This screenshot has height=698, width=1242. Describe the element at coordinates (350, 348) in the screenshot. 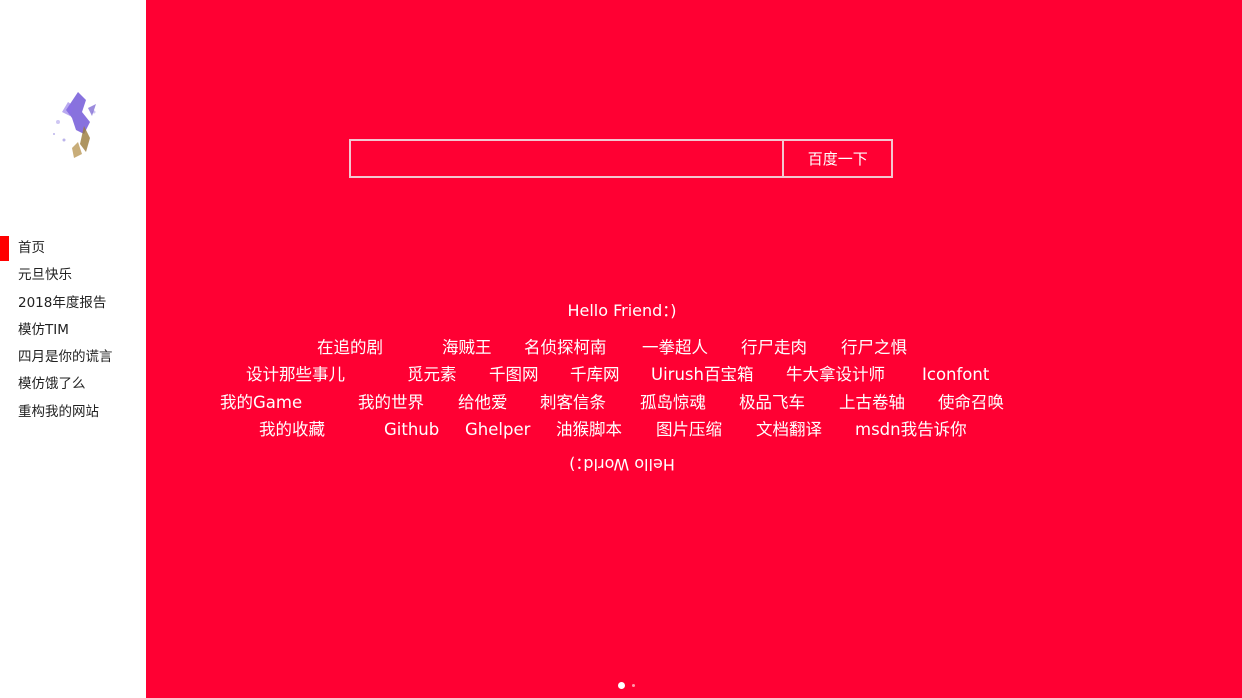

I see `link-category-0: 在追的剧` at that location.